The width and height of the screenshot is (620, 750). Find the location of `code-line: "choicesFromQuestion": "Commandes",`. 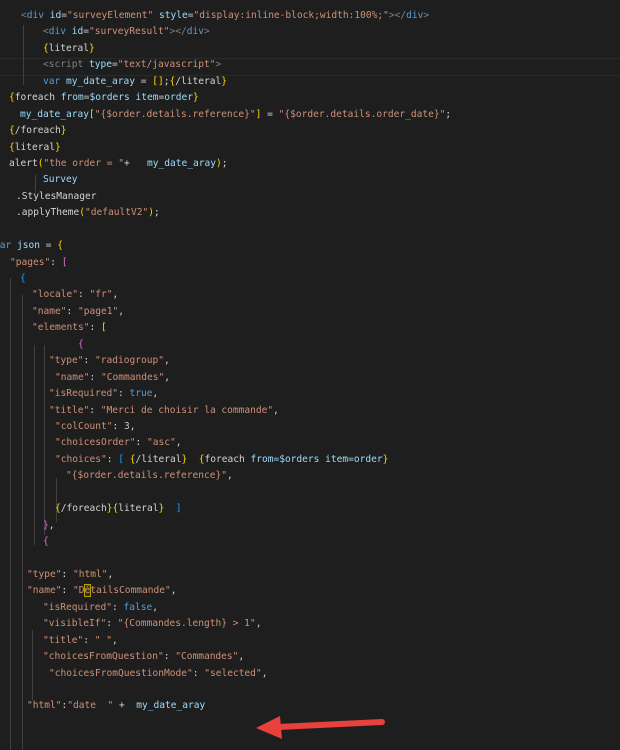

code-line: "choicesFromQuestion": "Commandes", is located at coordinates (143, 657).